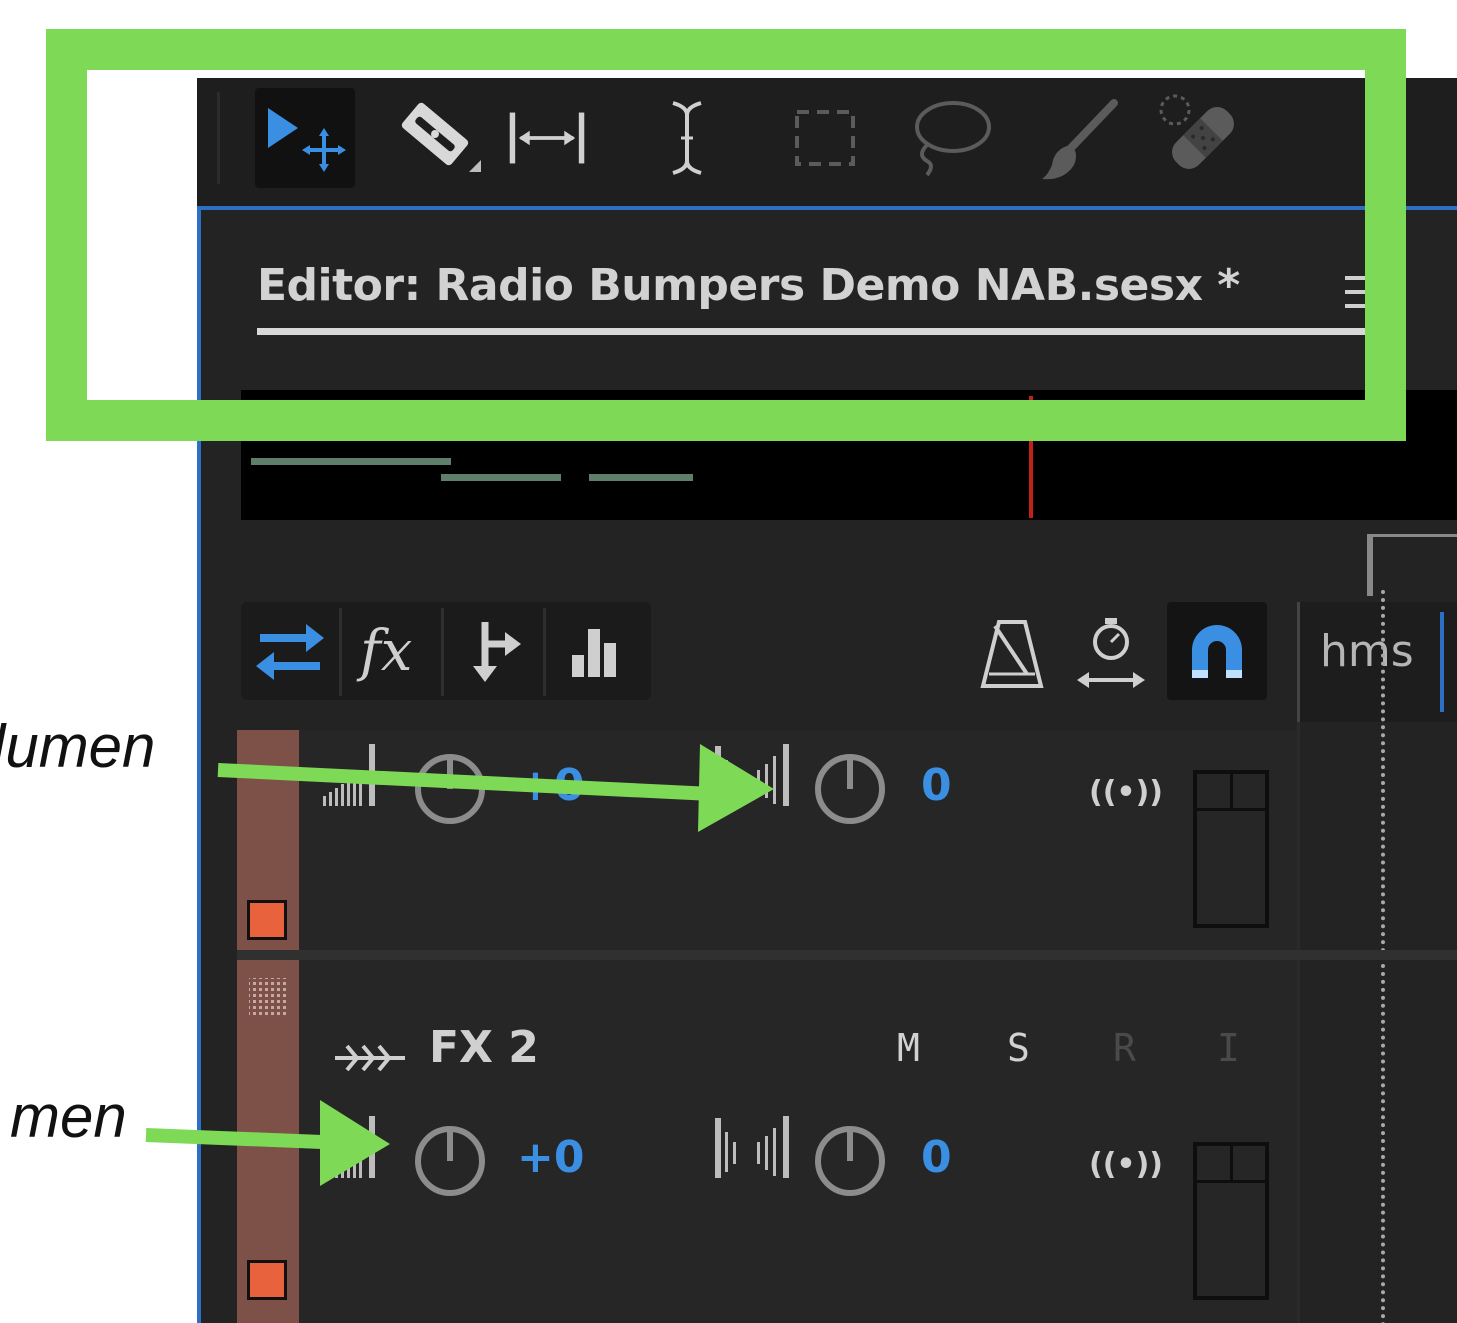  I want to click on annotation-arrow-lower-shaft, so click(234, 1138).